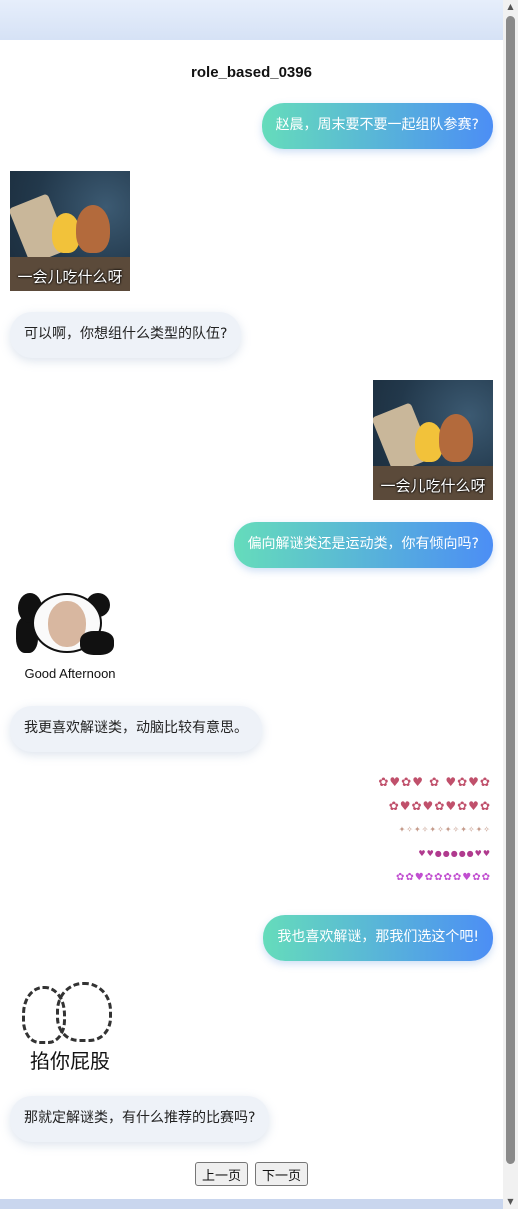 The image size is (518, 1209). What do you see at coordinates (126, 335) in the screenshot?
I see `message-bubble-incoming: 可以啊，你想组什么类型的队伍?` at bounding box center [126, 335].